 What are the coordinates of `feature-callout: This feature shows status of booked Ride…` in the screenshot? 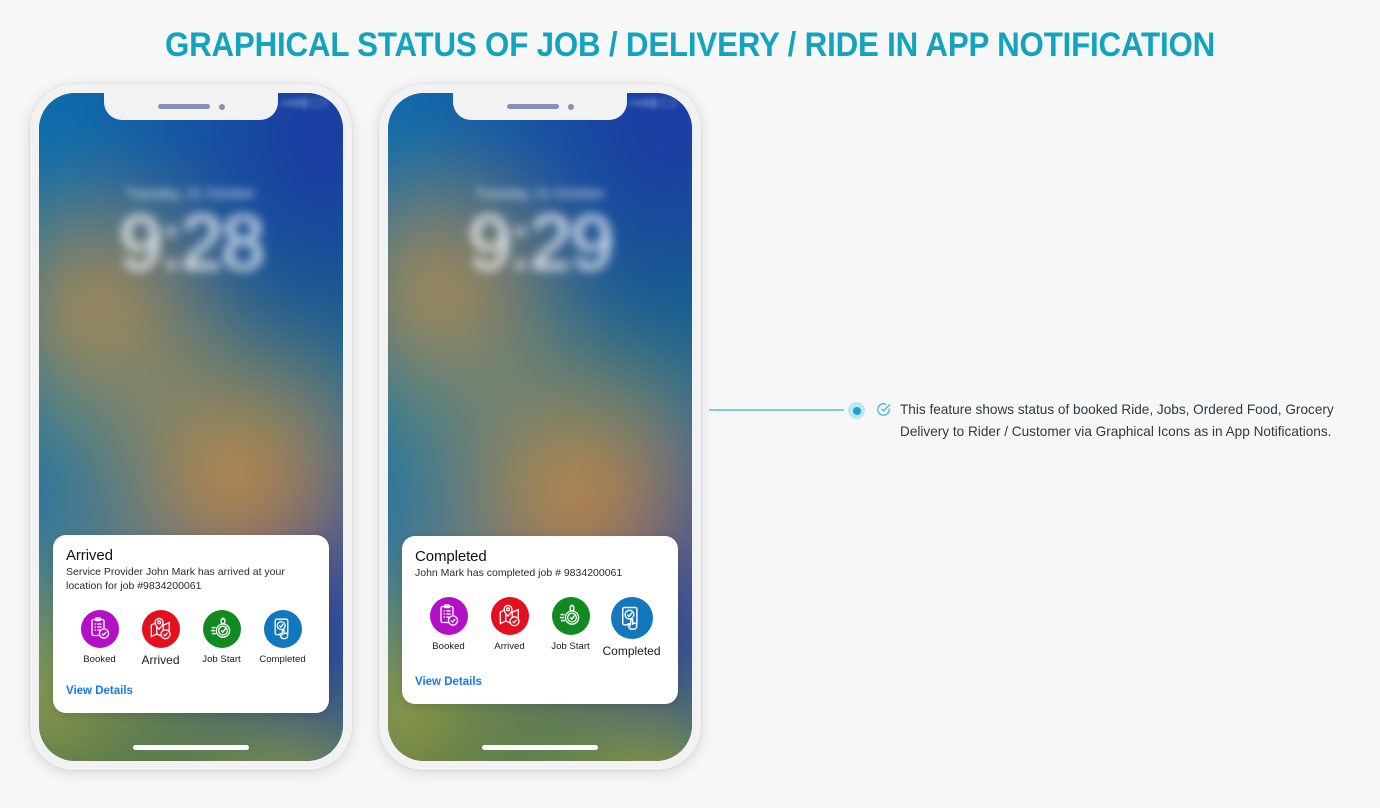 It's located at (1119, 421).